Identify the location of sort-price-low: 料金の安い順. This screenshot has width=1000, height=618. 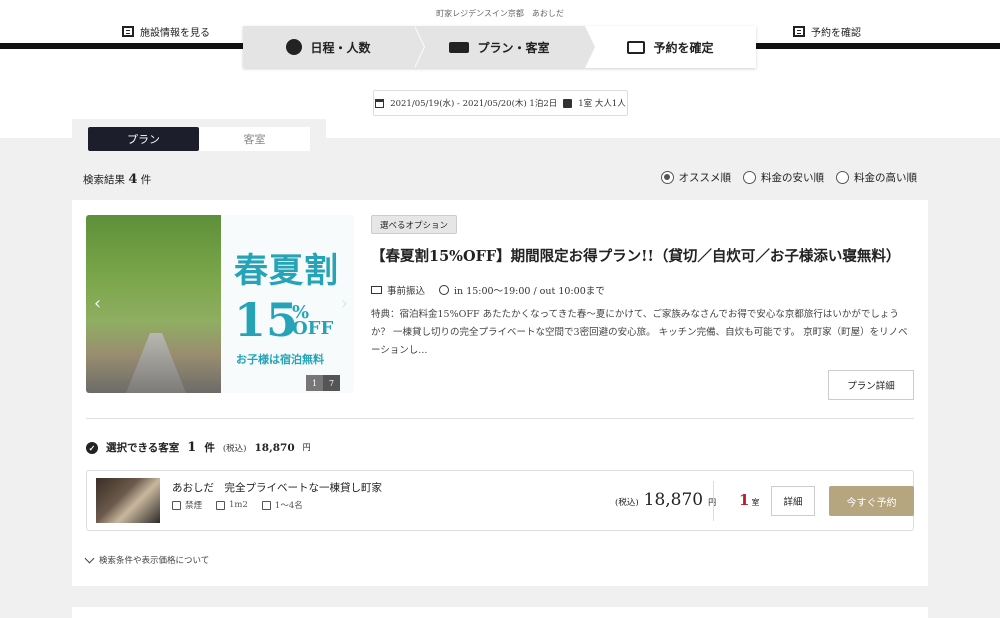
(783, 177).